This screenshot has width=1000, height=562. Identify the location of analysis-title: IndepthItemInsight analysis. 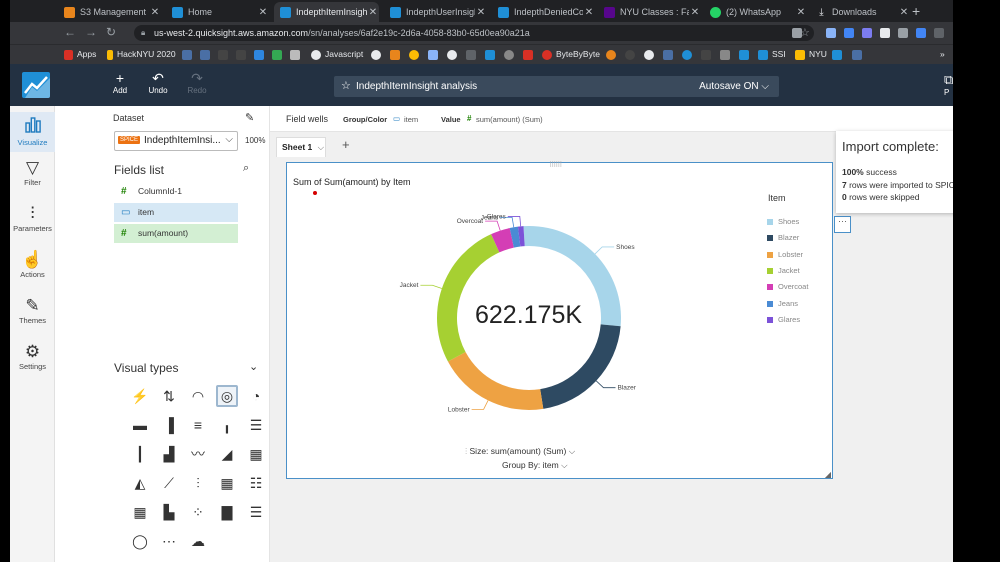
(416, 86).